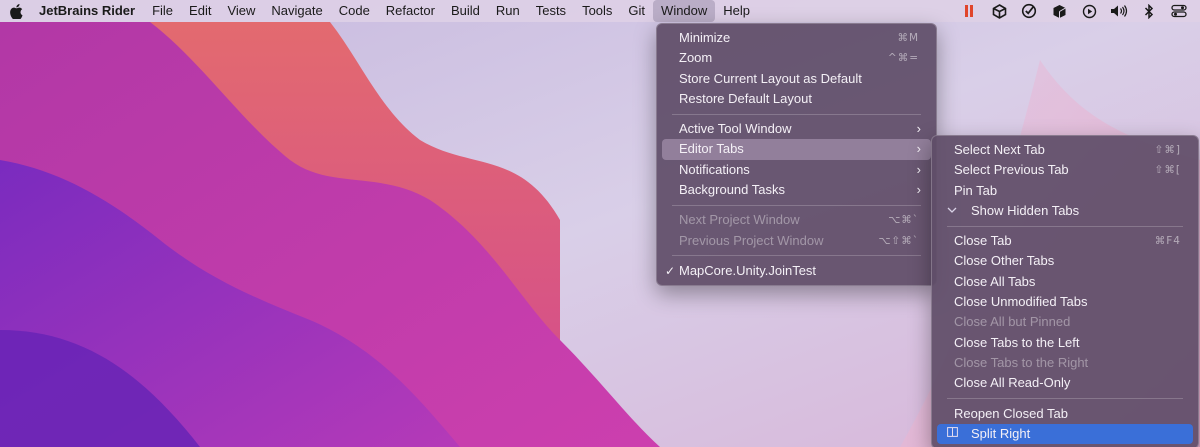  Describe the element at coordinates (1089, 11) in the screenshot. I see `play-circle-icon` at that location.